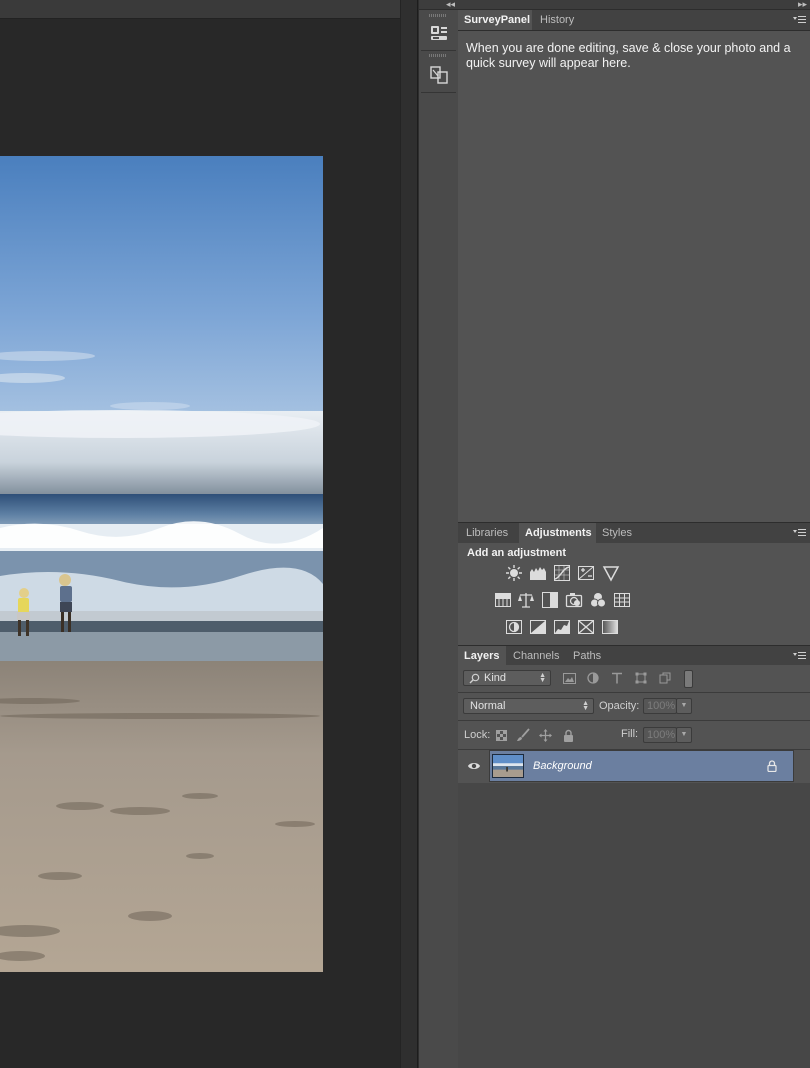 Image resolution: width=810 pixels, height=1068 pixels. Describe the element at coordinates (526, 600) in the screenshot. I see `color-balance-icon` at that location.